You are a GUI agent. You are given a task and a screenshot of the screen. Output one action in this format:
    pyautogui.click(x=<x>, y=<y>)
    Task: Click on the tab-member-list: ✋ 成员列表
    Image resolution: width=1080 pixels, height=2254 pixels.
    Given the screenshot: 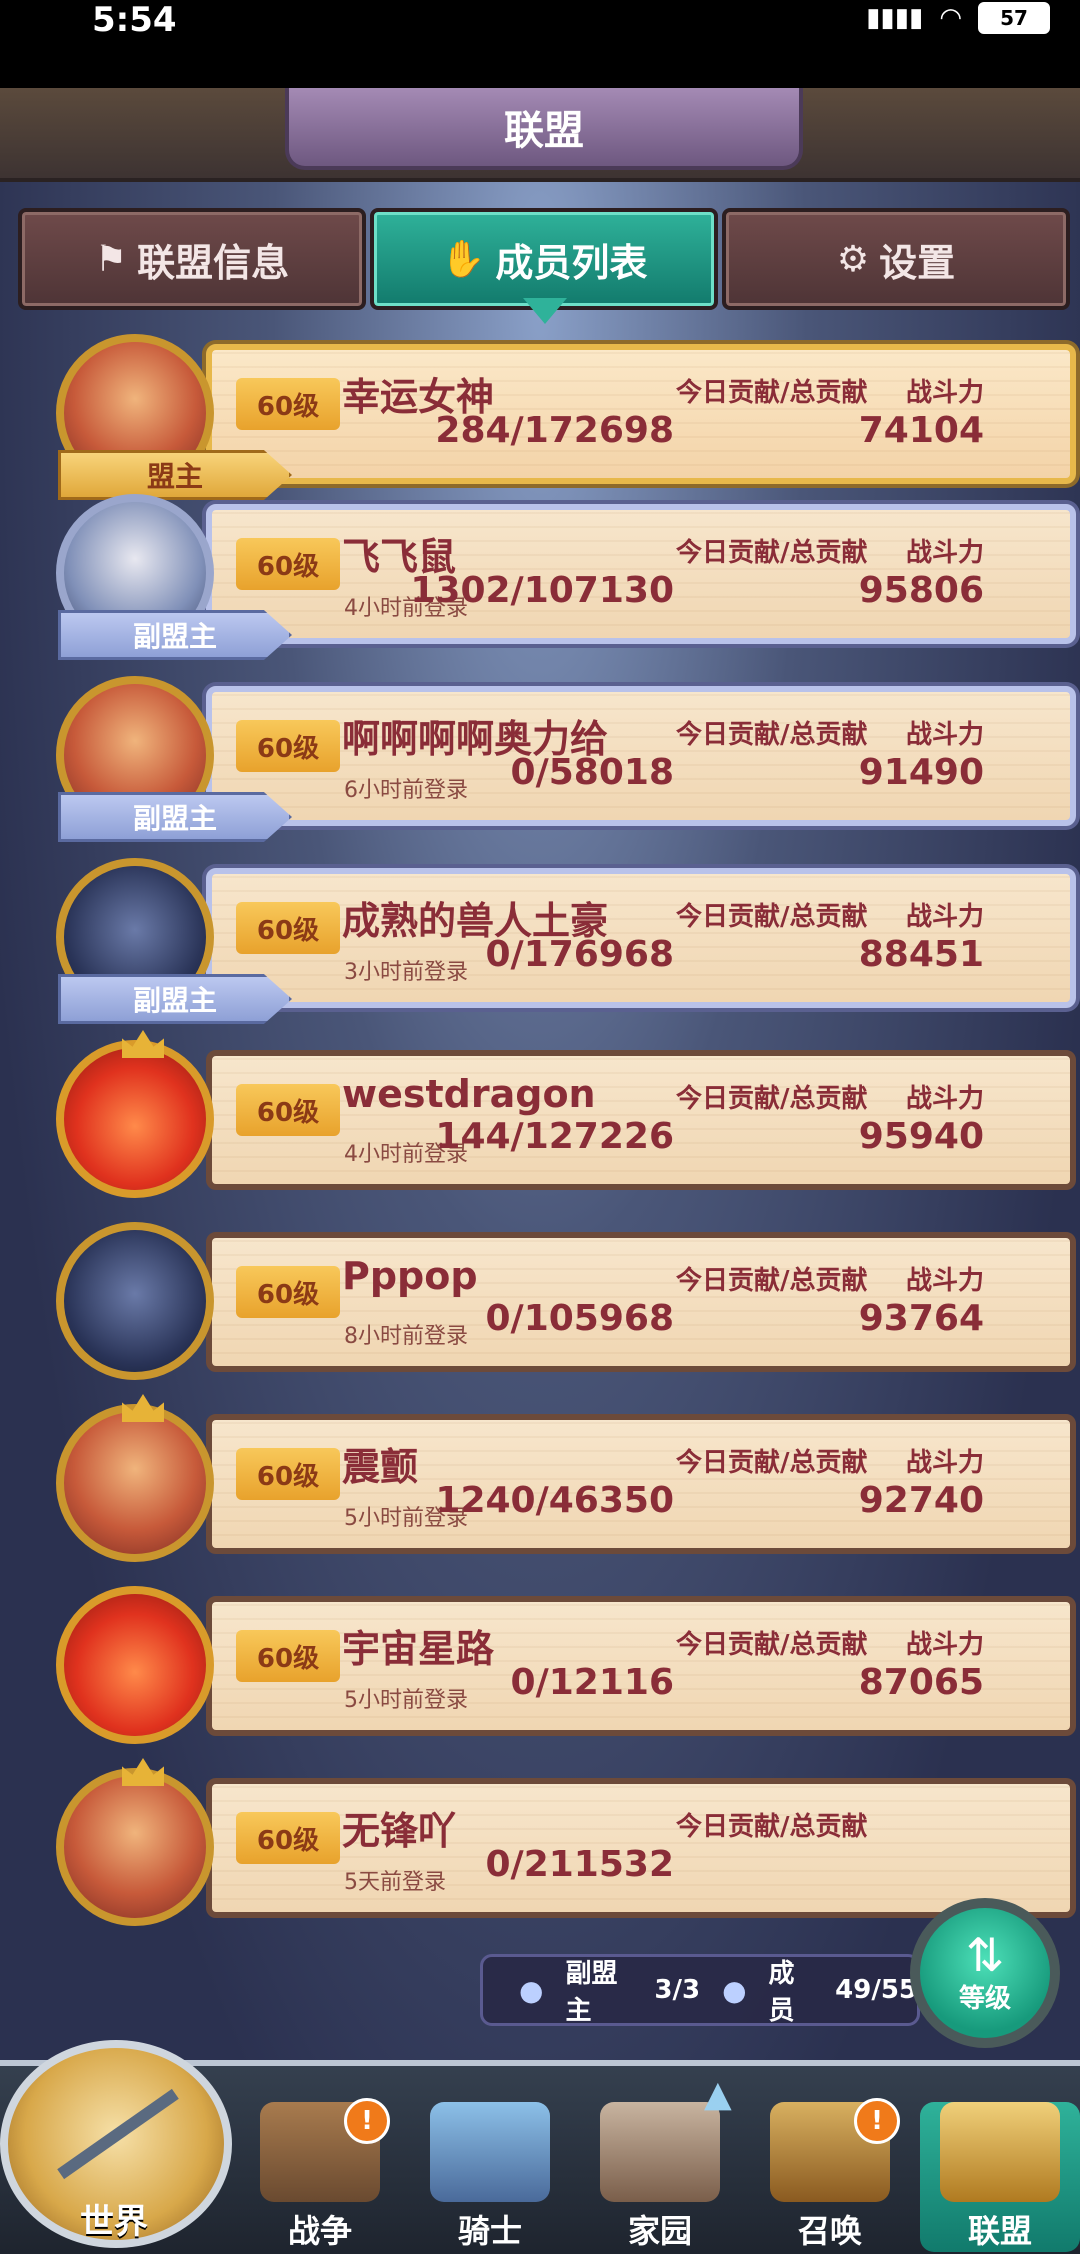 What is the action you would take?
    pyautogui.click(x=544, y=259)
    